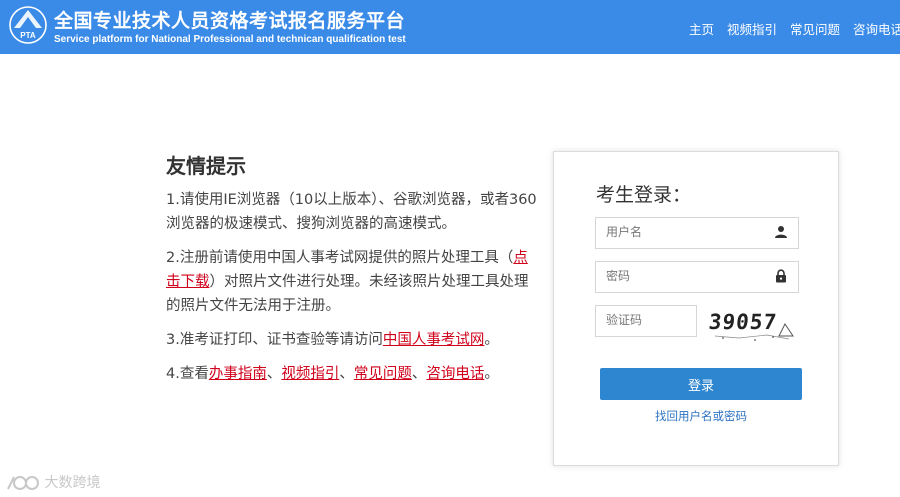  Describe the element at coordinates (491, 340) in the screenshot. I see `tip-admission-suffix: 。` at that location.